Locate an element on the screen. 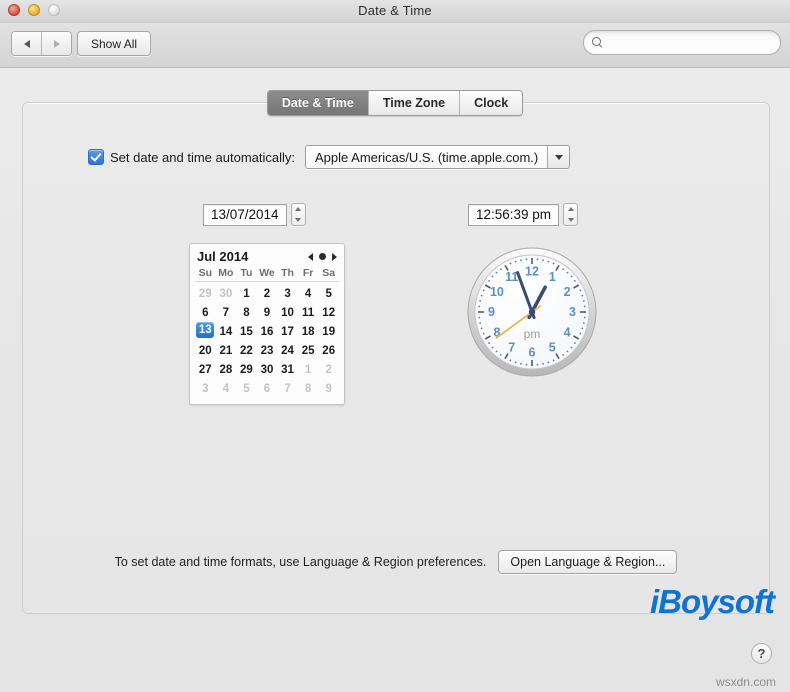  calendar-day: 24 is located at coordinates (287, 350).